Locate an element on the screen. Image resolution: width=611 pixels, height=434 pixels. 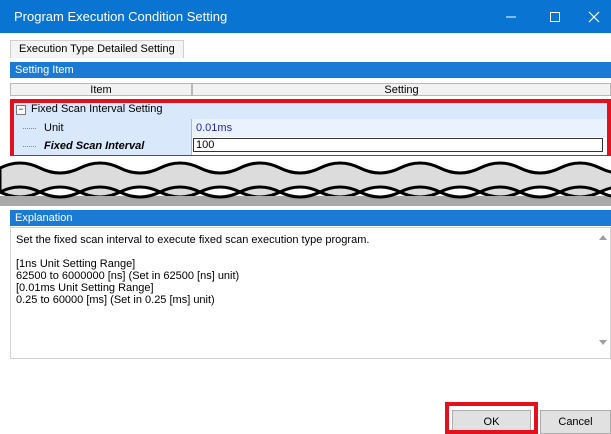
setting-item-header: Setting Item is located at coordinates (310, 70).